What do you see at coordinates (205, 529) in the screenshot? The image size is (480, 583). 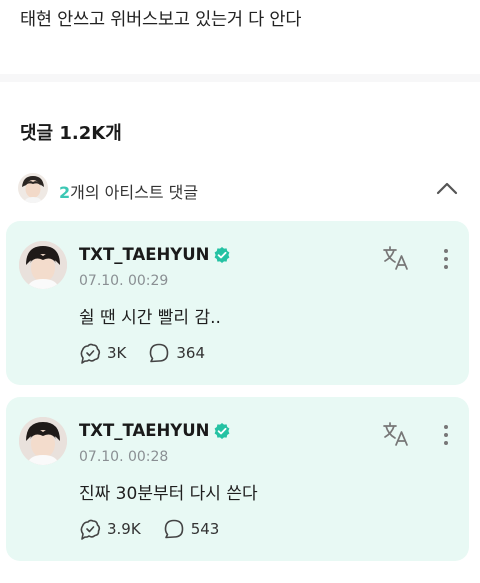 I see `reply-count: 543` at bounding box center [205, 529].